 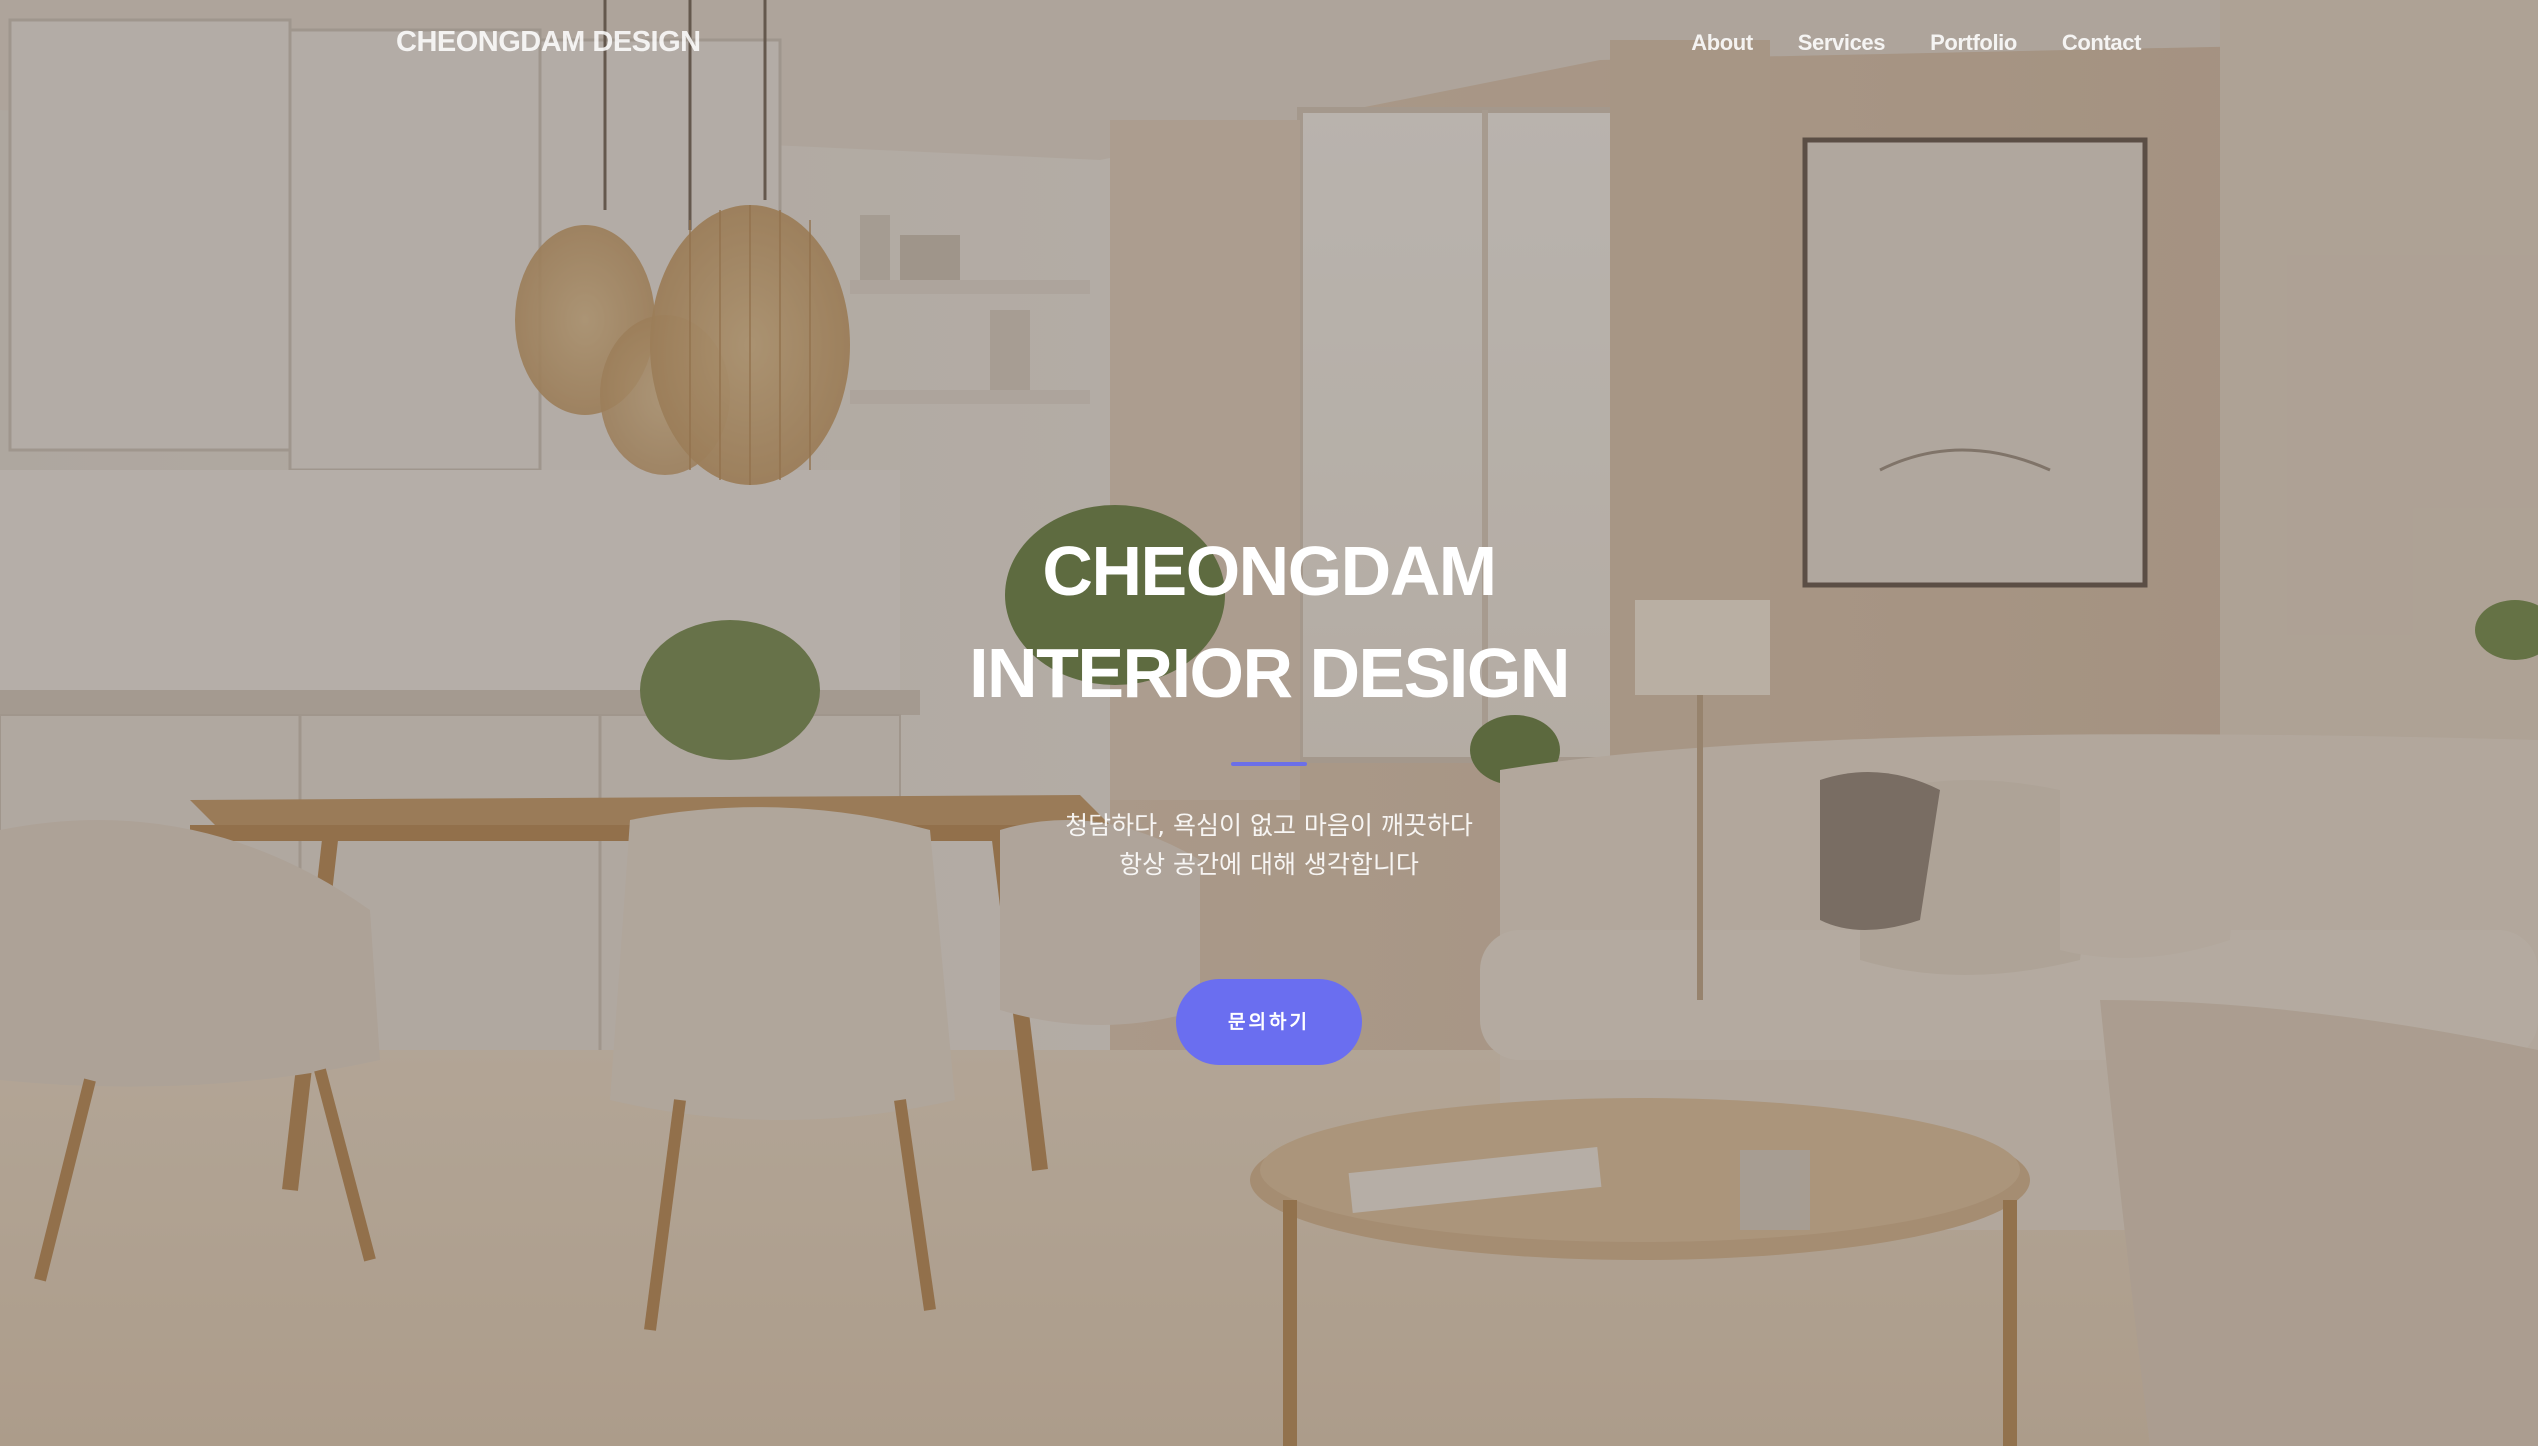 What do you see at coordinates (1269, 622) in the screenshot?
I see `hero-title: CHEONGDAM INTERIOR DESIGN` at bounding box center [1269, 622].